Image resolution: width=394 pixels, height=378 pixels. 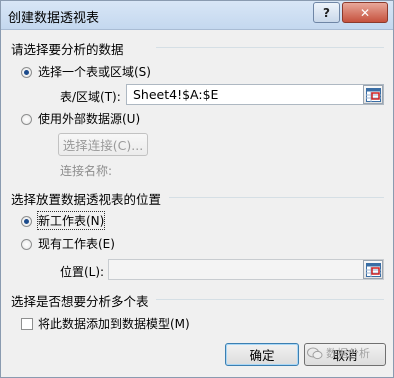 I want to click on data-section-divider, so click(x=270, y=47).